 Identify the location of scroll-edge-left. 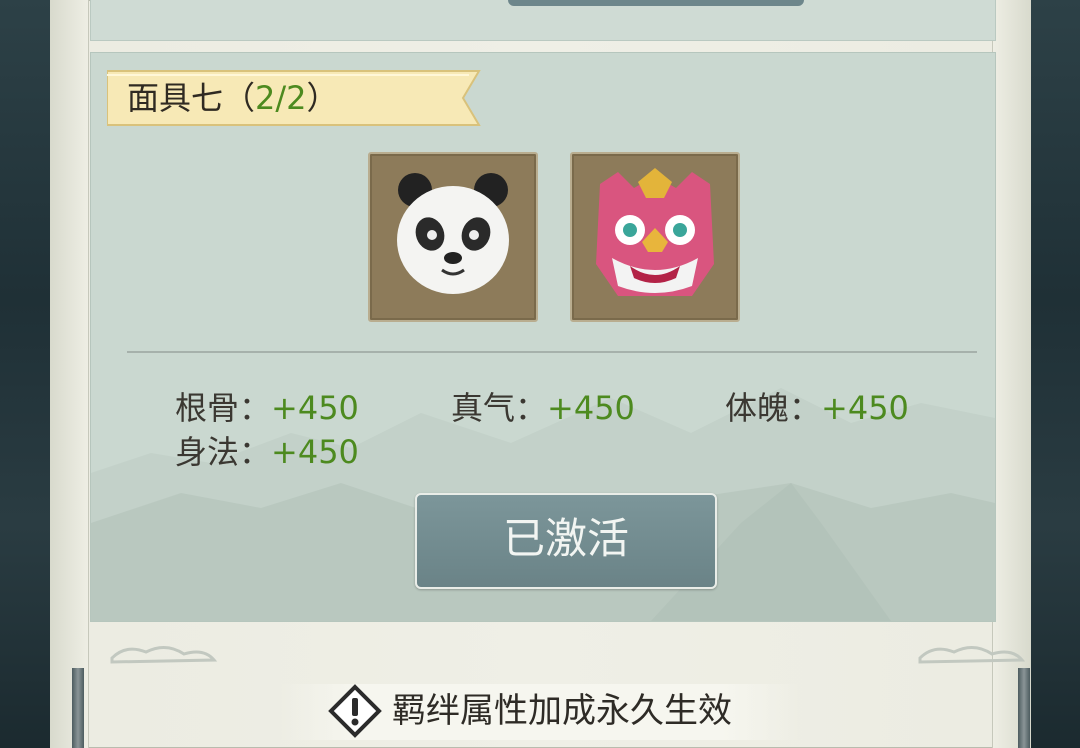
(69, 374).